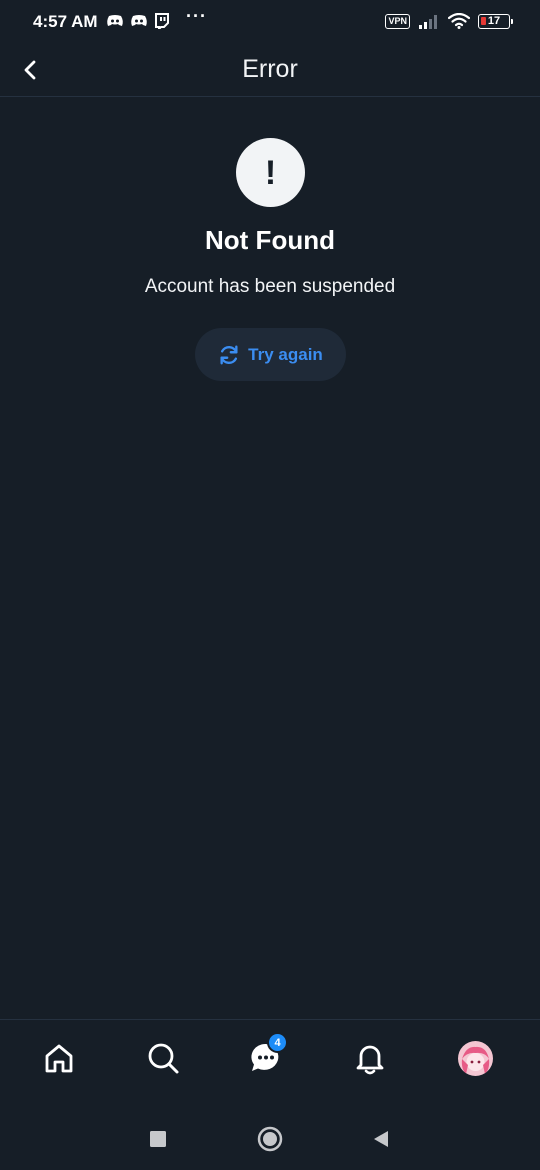 This screenshot has width=540, height=1170. I want to click on nav-search, so click(163, 1058).